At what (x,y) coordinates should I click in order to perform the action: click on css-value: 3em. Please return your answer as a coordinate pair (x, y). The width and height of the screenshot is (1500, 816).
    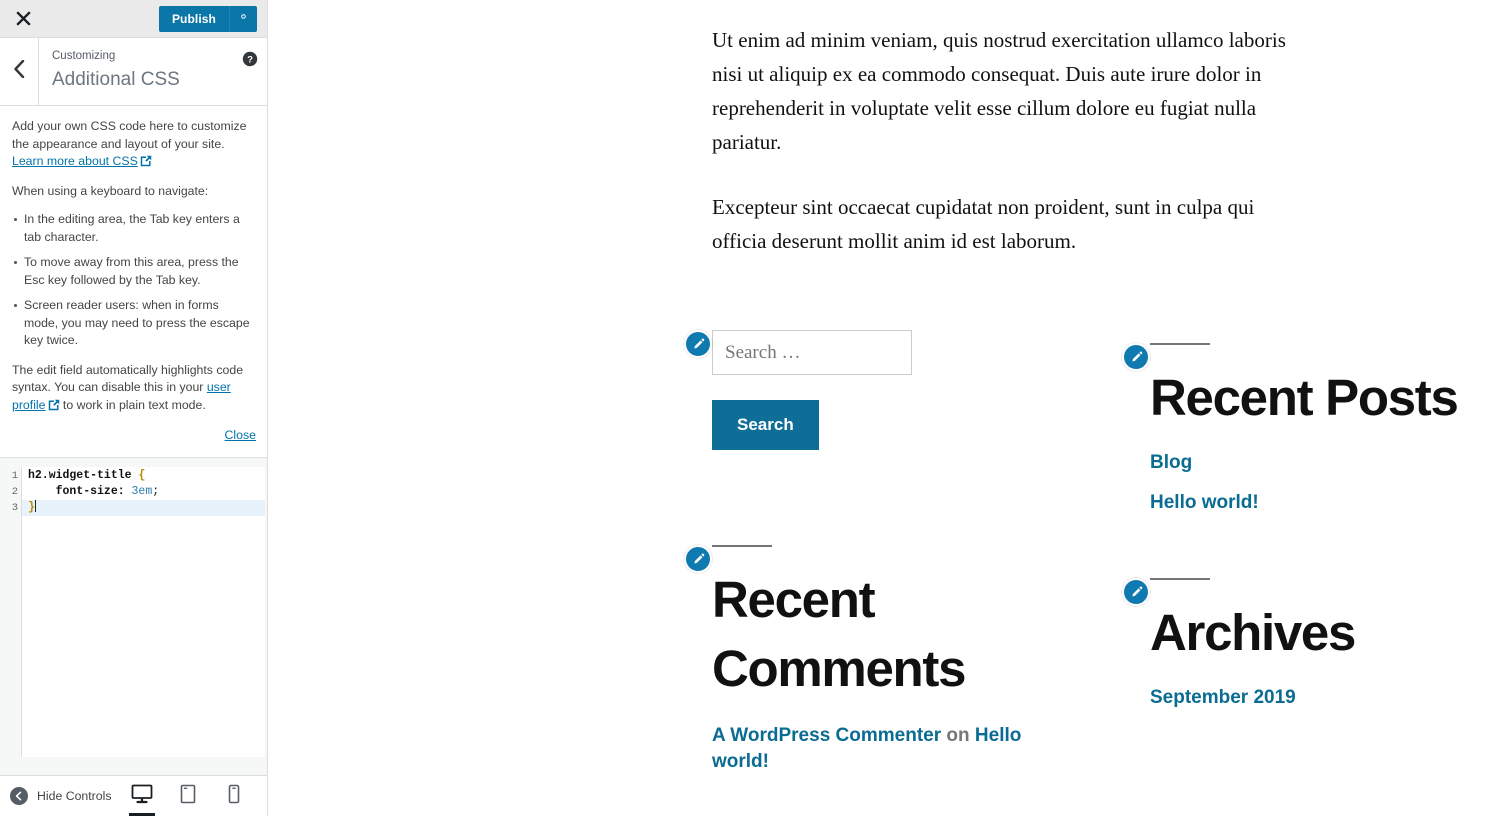
    Looking at the image, I should click on (142, 491).